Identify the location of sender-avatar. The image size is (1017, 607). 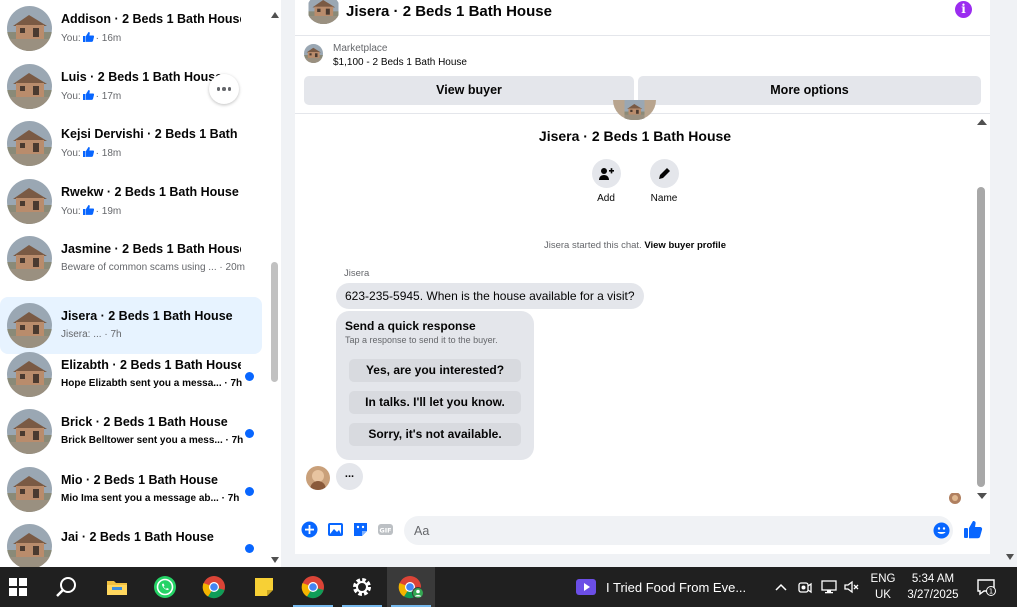
(318, 478).